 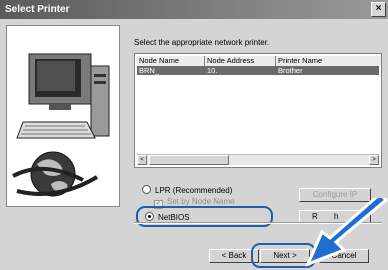 I want to click on horizontal-scrollbar: < >, so click(x=258, y=159).